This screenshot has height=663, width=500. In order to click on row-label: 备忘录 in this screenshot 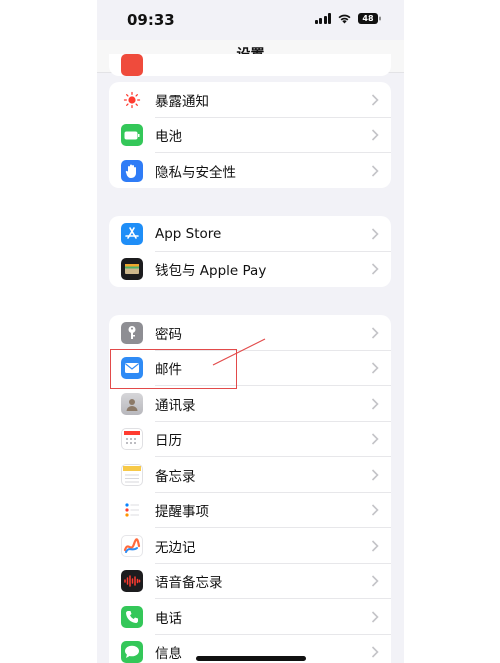, I will do `click(175, 476)`.